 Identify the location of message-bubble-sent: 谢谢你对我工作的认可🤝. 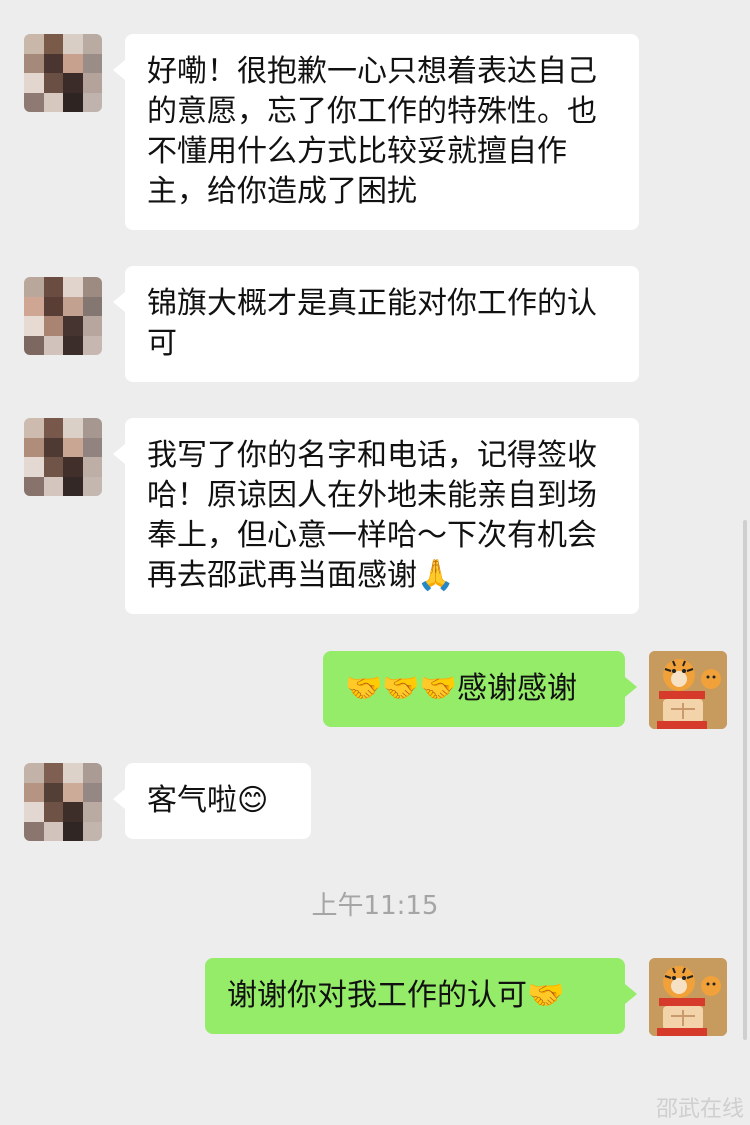
(421, 996).